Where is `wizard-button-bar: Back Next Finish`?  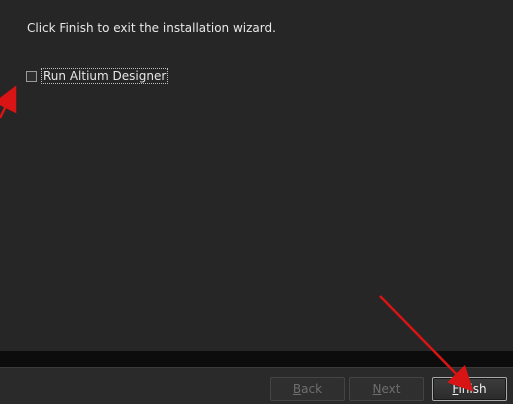 wizard-button-bar: Back Next Finish is located at coordinates (256, 385).